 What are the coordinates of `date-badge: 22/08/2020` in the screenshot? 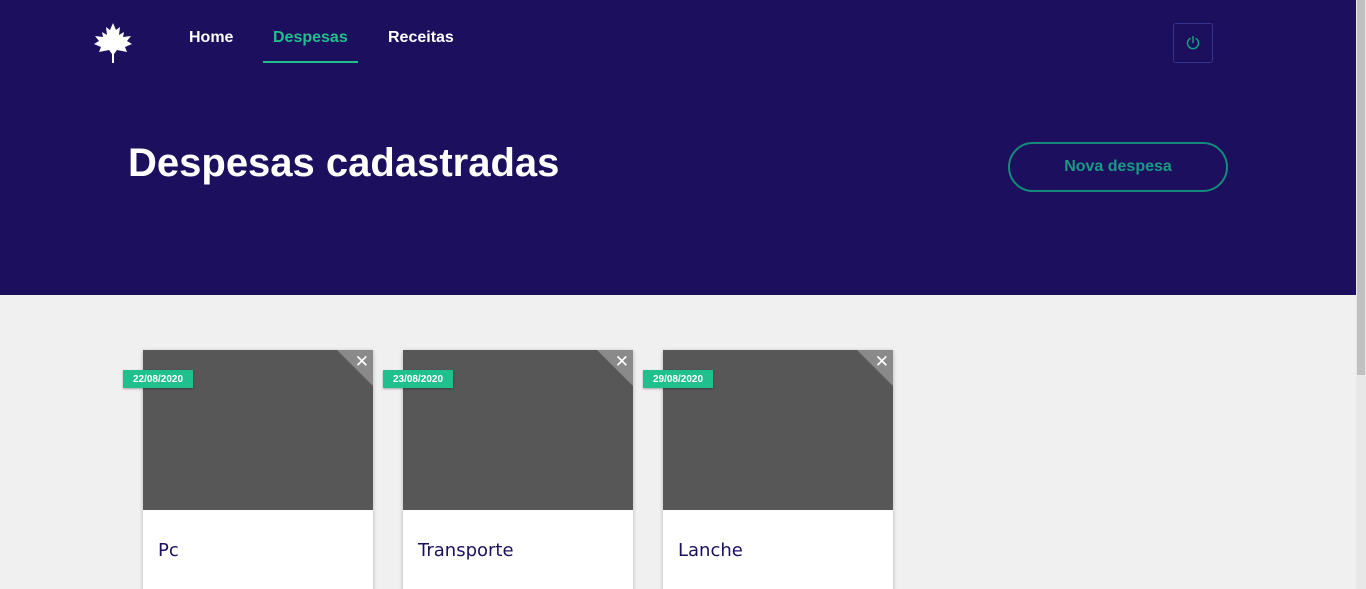 It's located at (158, 379).